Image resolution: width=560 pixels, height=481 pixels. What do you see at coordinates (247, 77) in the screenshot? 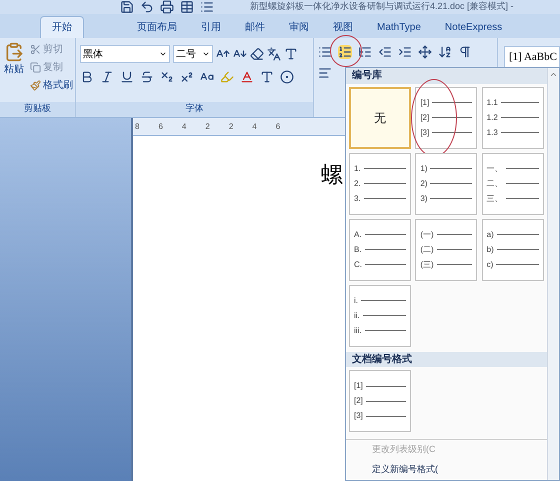
I see `font-color-icon` at bounding box center [247, 77].